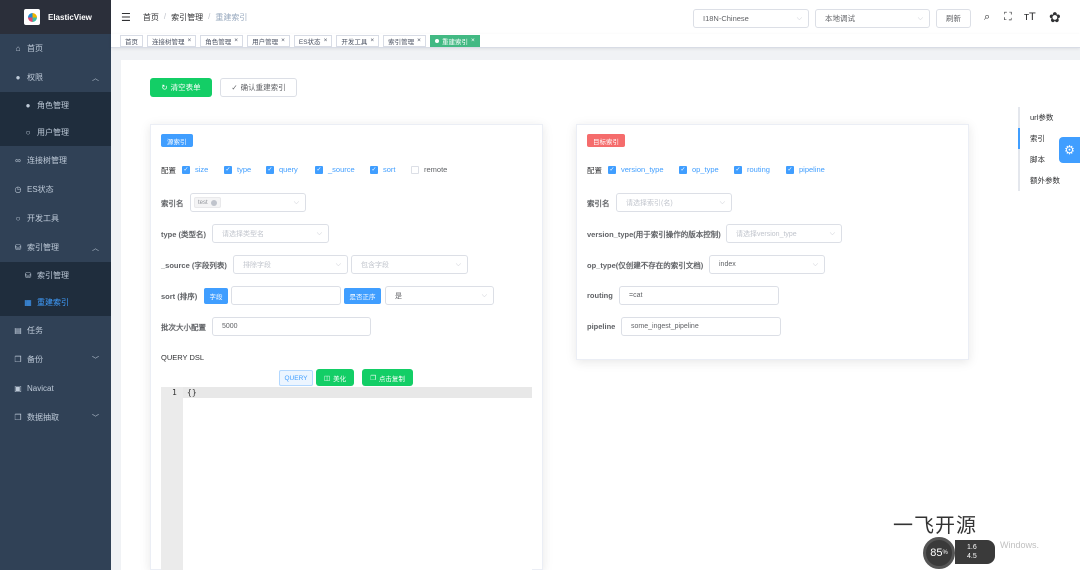 The image size is (1080, 570). Describe the element at coordinates (313, 40) in the screenshot. I see `tag-es-status: ES状态 ×` at that location.